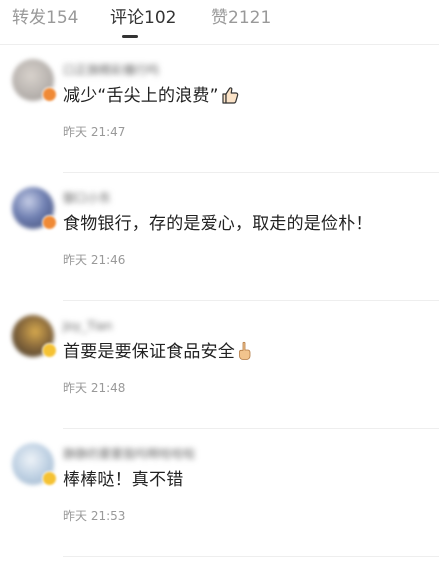  I want to click on comment-text-content: 首要是要保证食品安全, so click(149, 352).